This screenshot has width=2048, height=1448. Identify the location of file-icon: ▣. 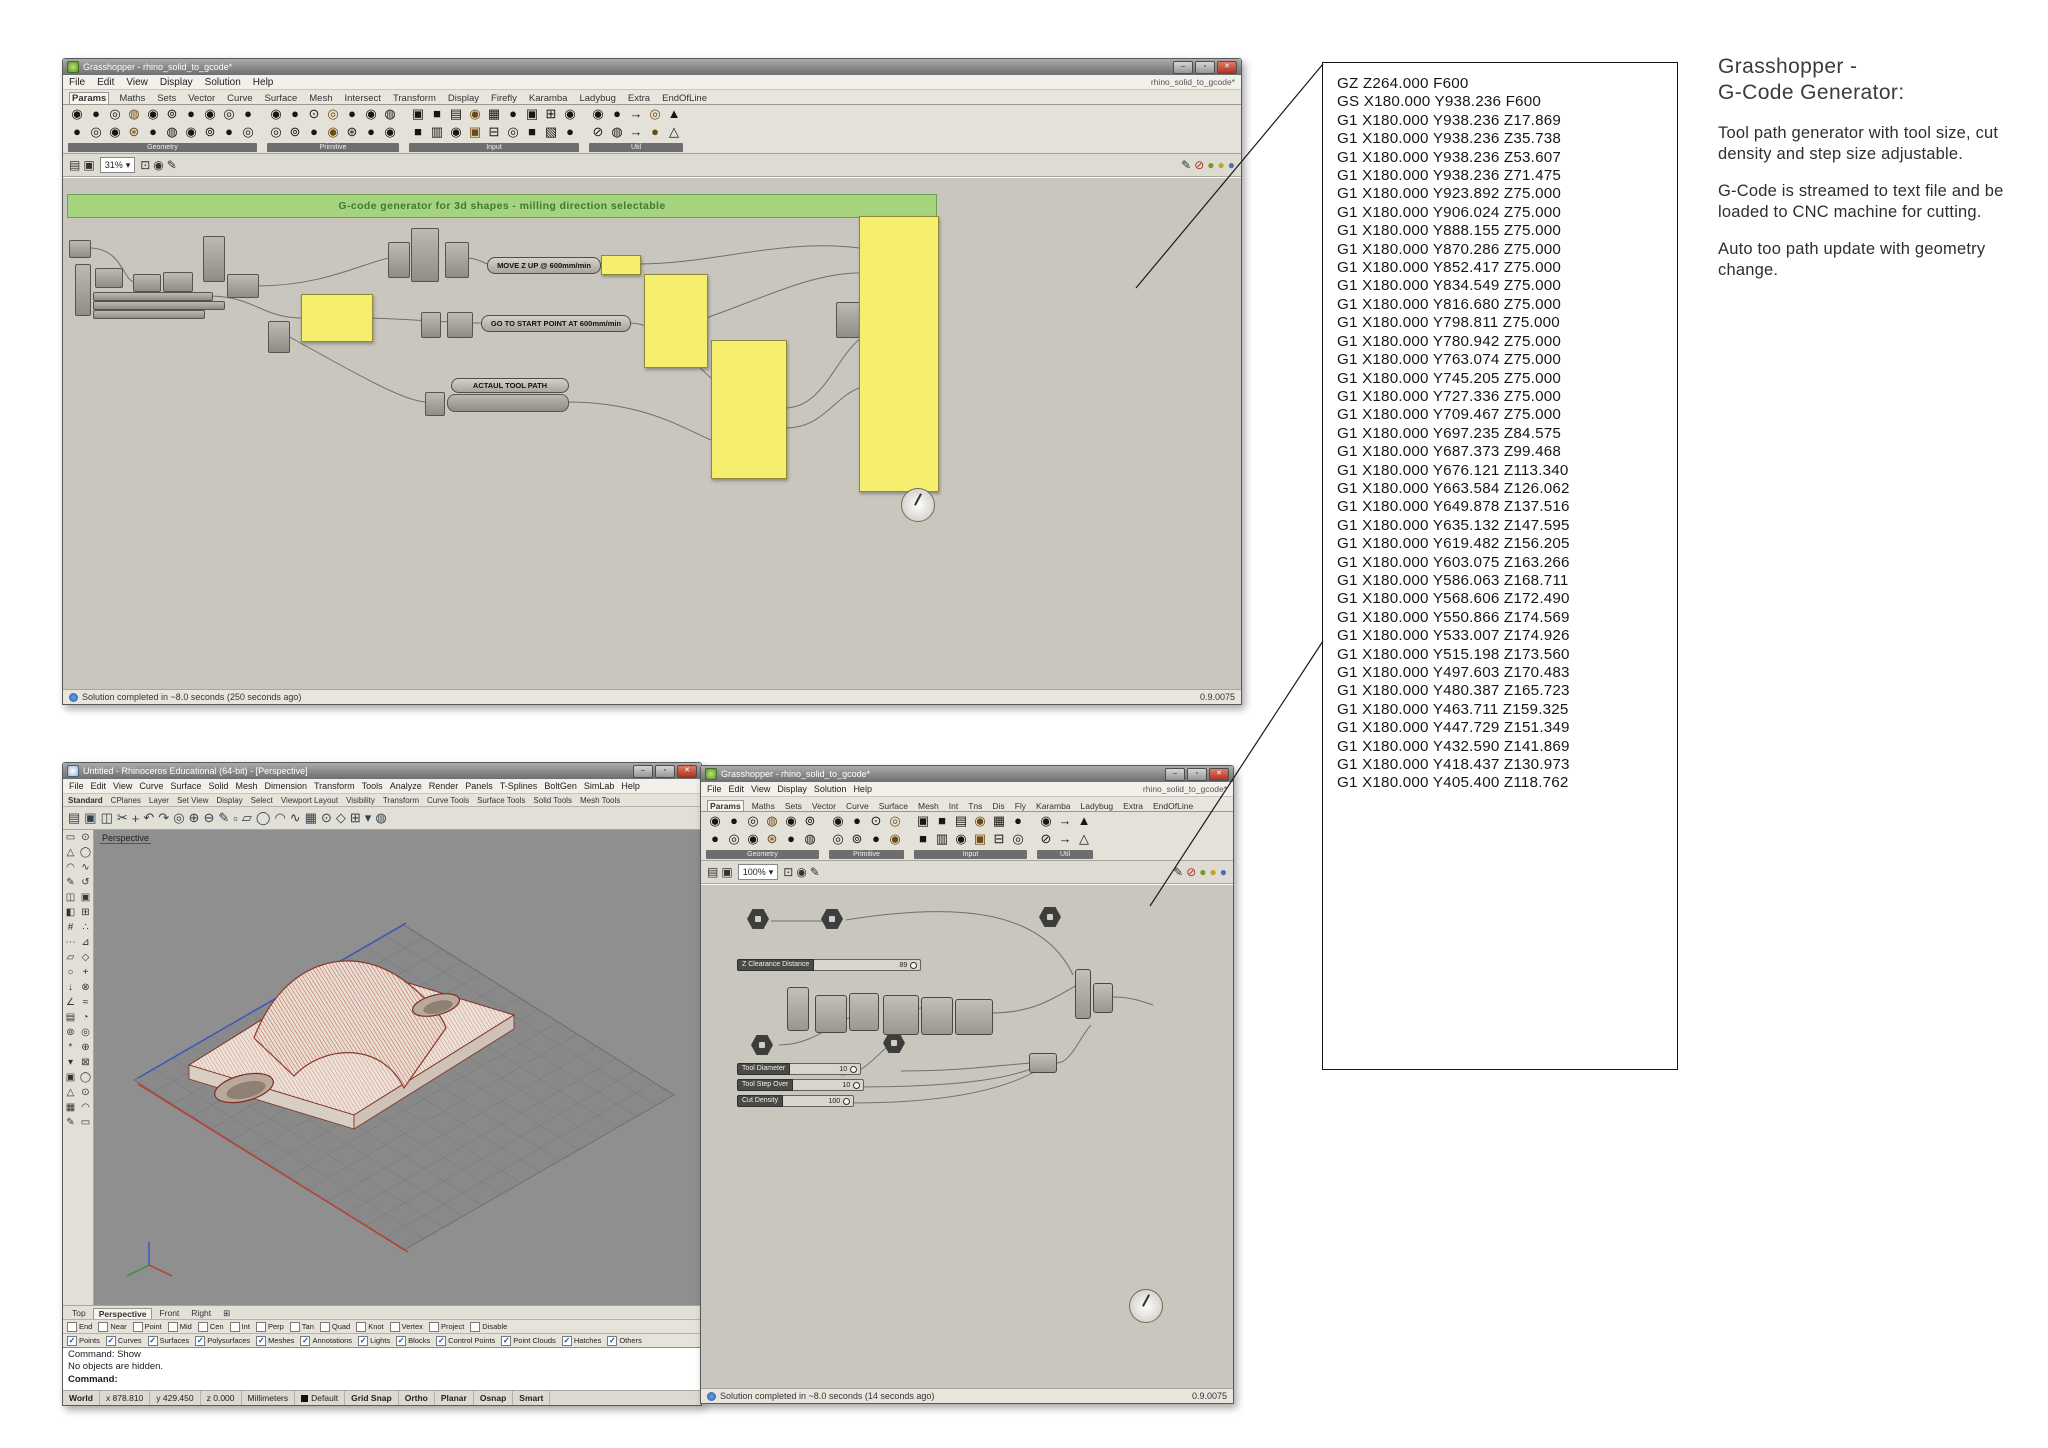
(88, 165).